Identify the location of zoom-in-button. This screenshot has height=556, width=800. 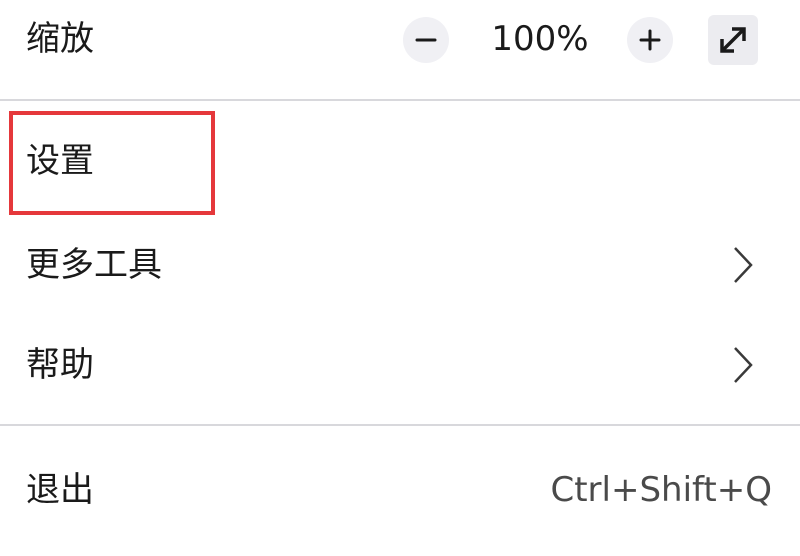
(650, 40).